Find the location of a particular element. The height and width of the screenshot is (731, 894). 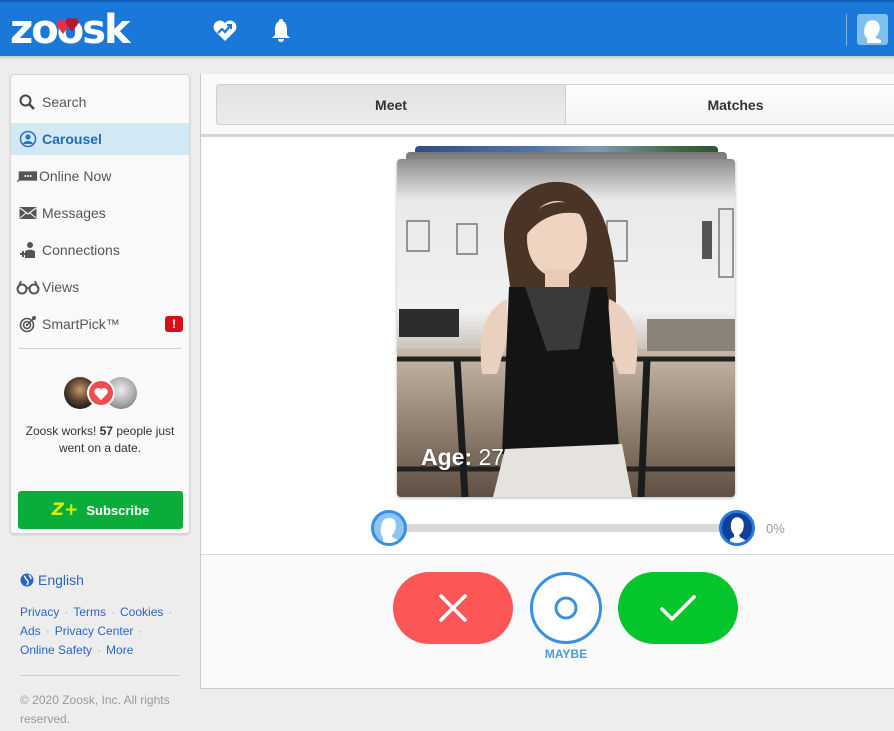

header-shadow is located at coordinates (447, 58).